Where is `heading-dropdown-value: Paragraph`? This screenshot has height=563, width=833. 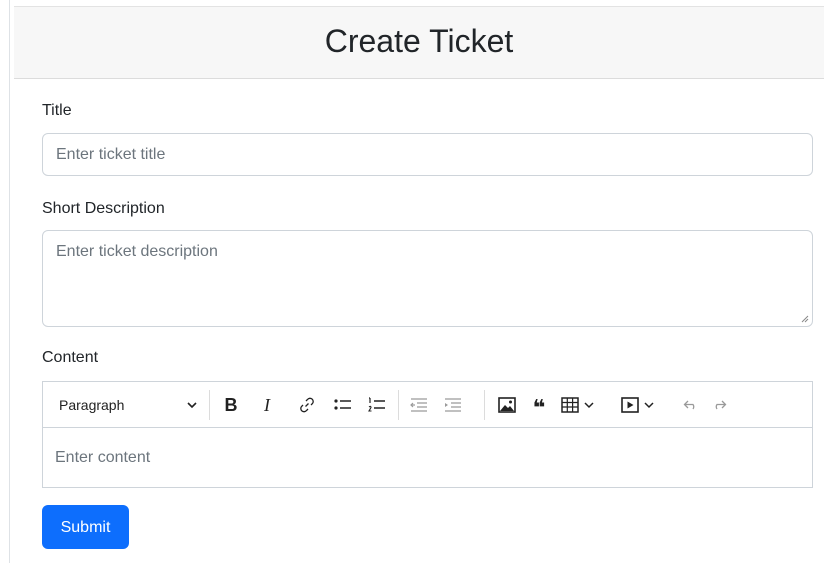
heading-dropdown-value: Paragraph is located at coordinates (92, 405).